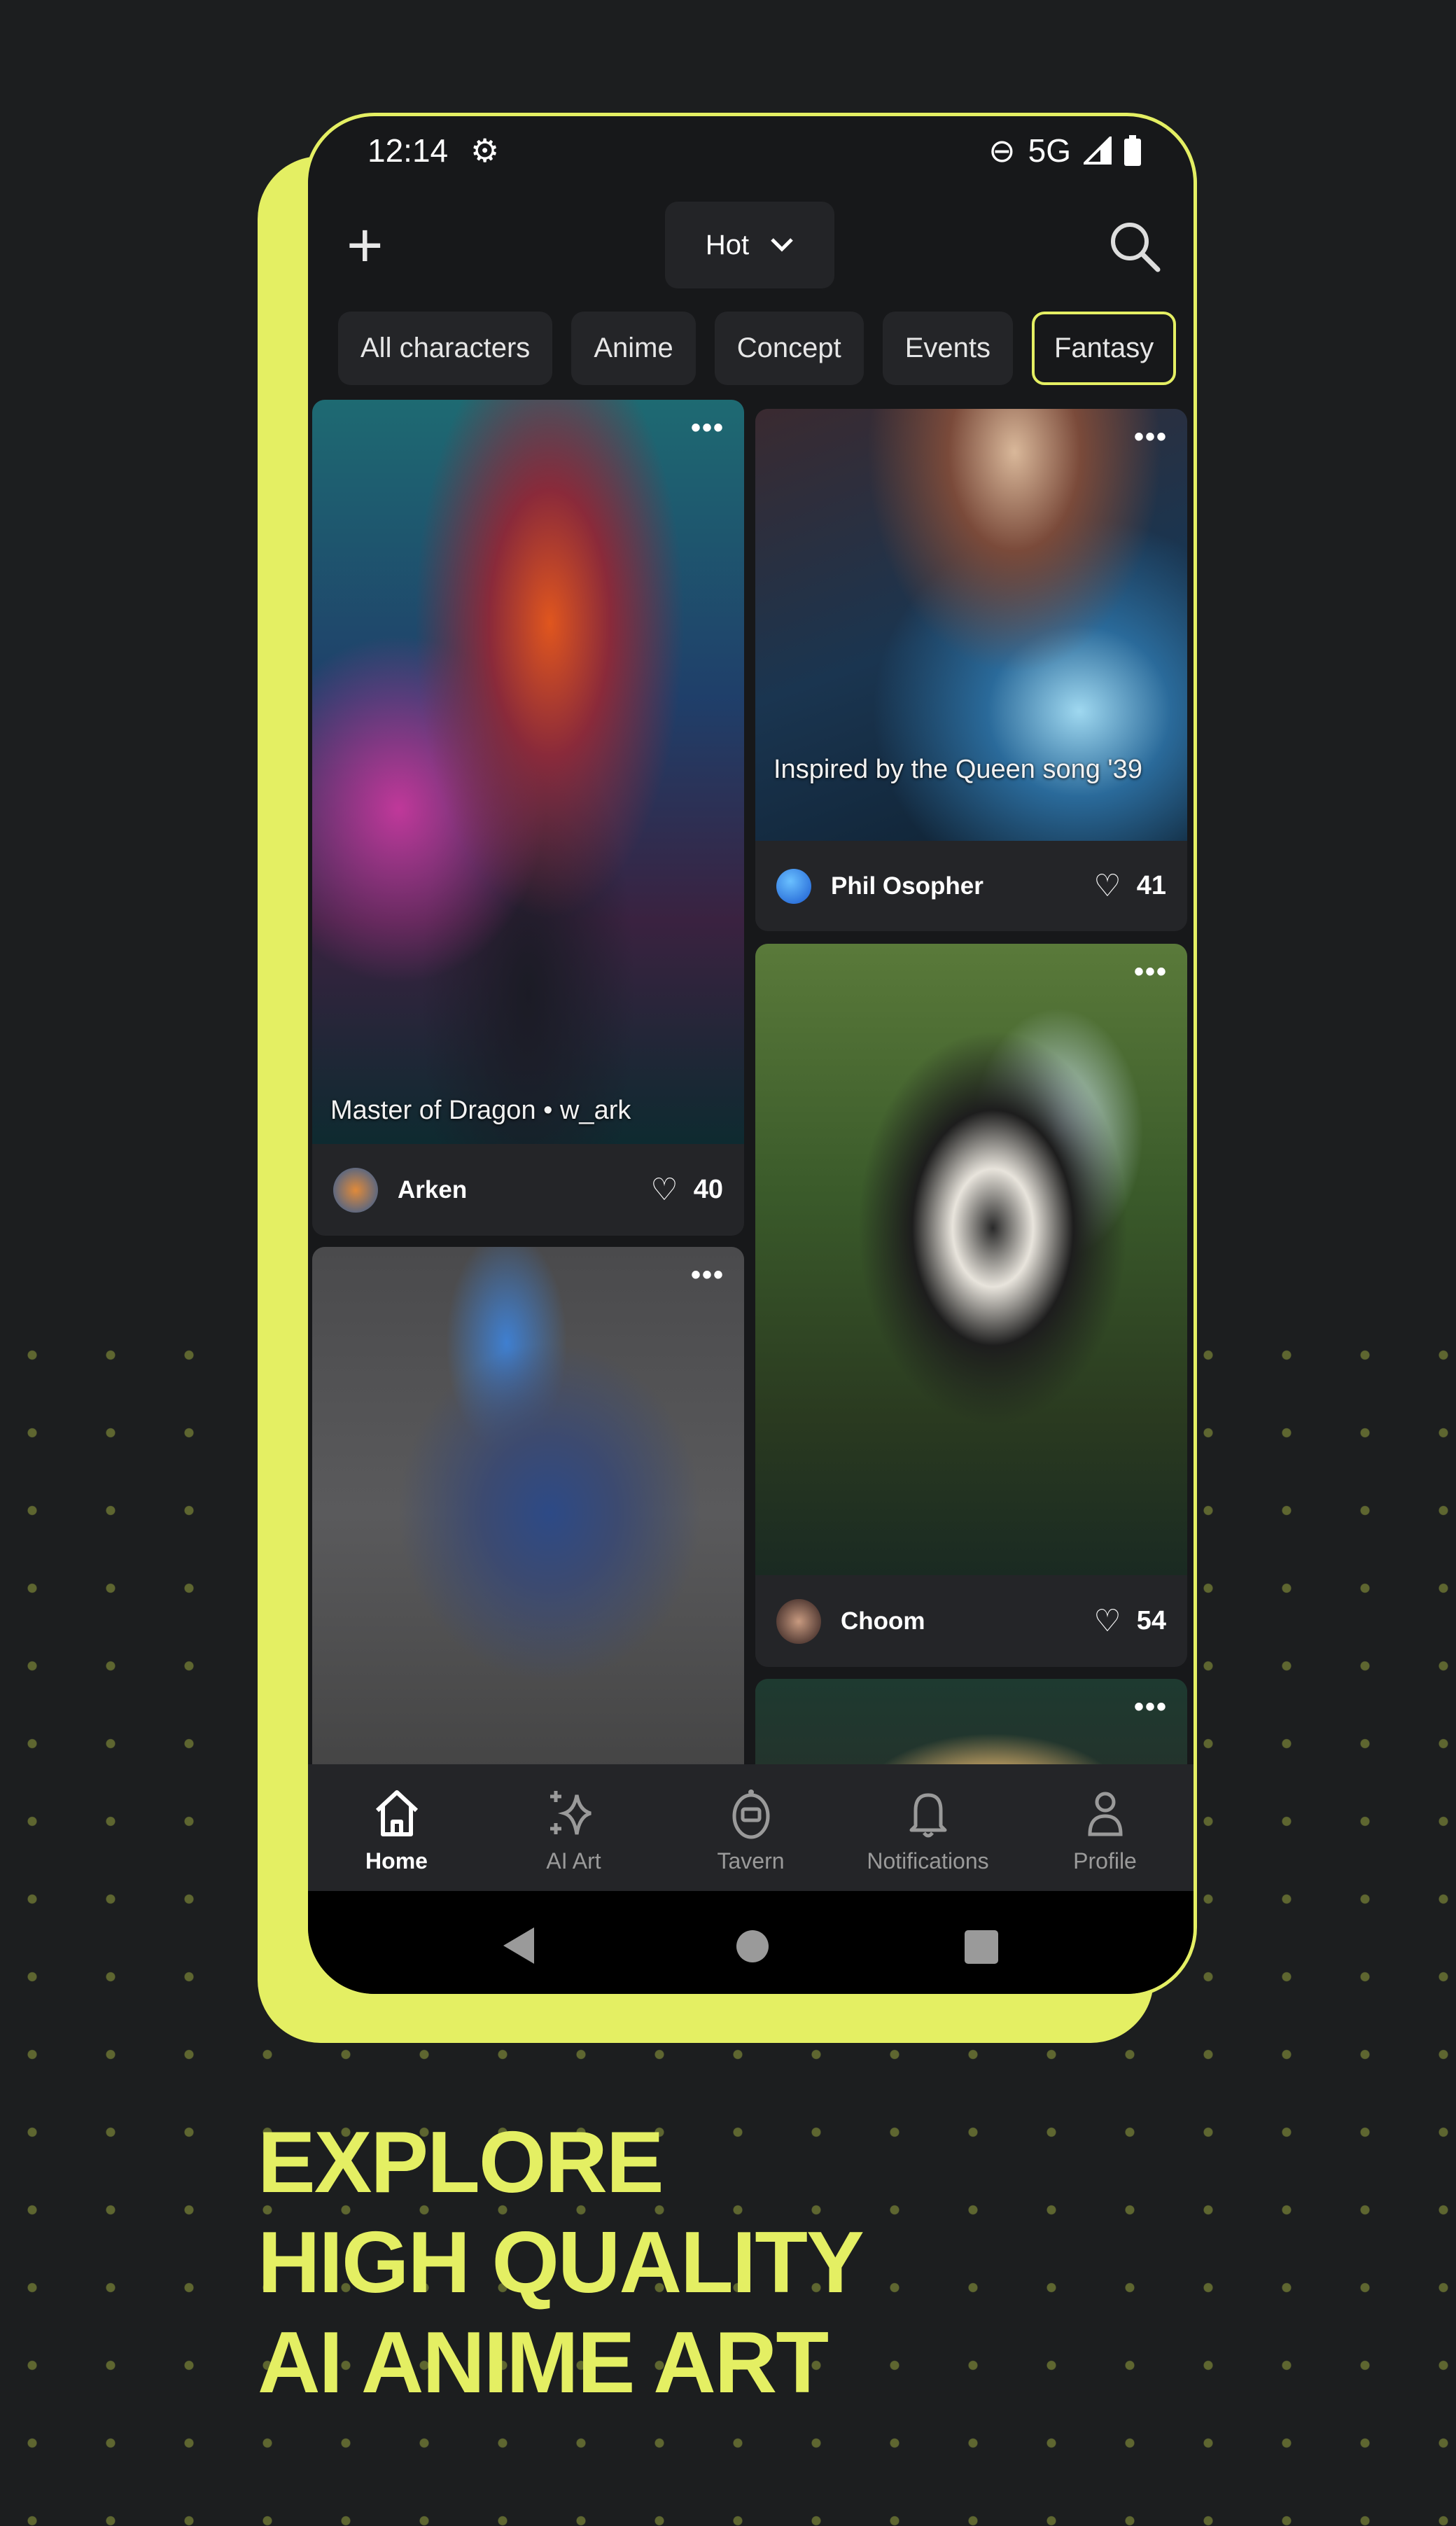 Image resolution: width=1456 pixels, height=2526 pixels. What do you see at coordinates (1002, 150) in the screenshot?
I see `dnd-icon: ⊖` at bounding box center [1002, 150].